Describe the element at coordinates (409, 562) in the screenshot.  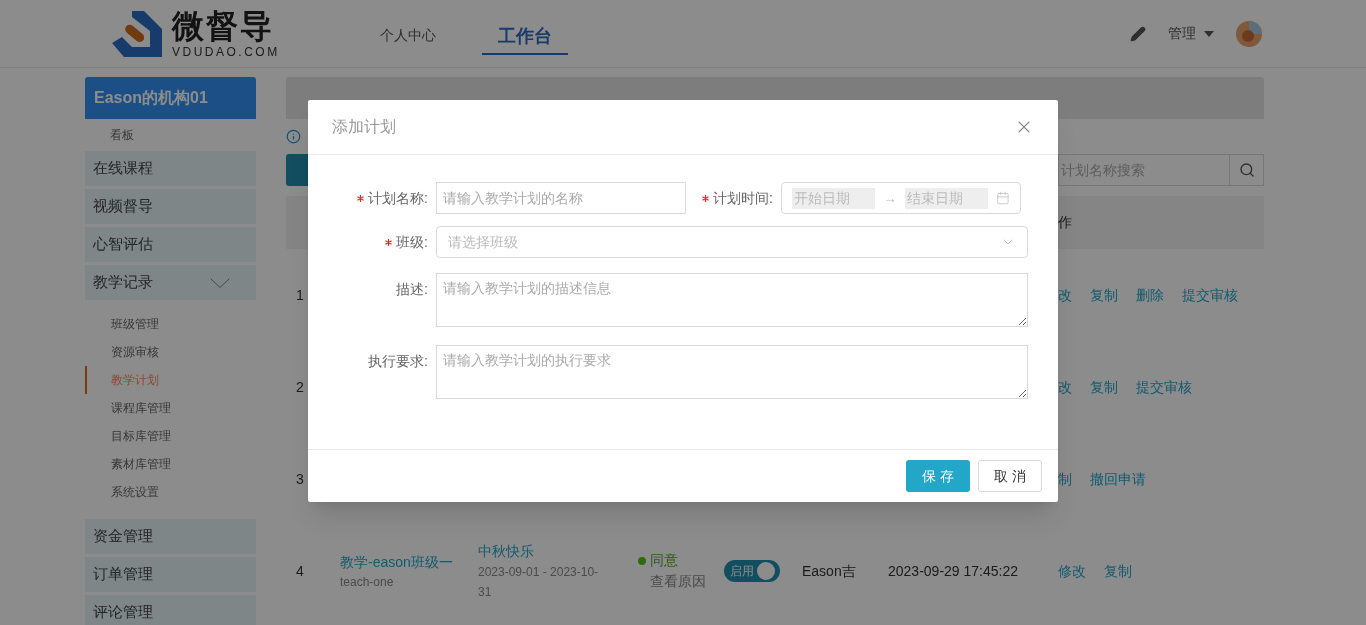
I see `class-link: 教学-eason班级一` at that location.